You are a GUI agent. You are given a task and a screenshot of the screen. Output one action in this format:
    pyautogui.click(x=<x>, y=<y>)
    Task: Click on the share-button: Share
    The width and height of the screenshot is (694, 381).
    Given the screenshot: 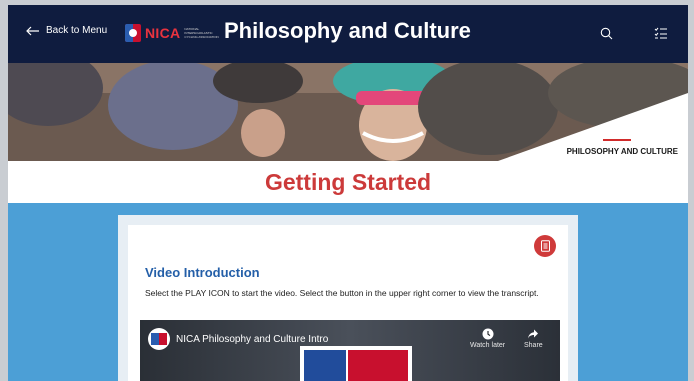 What is the action you would take?
    pyautogui.click(x=533, y=338)
    